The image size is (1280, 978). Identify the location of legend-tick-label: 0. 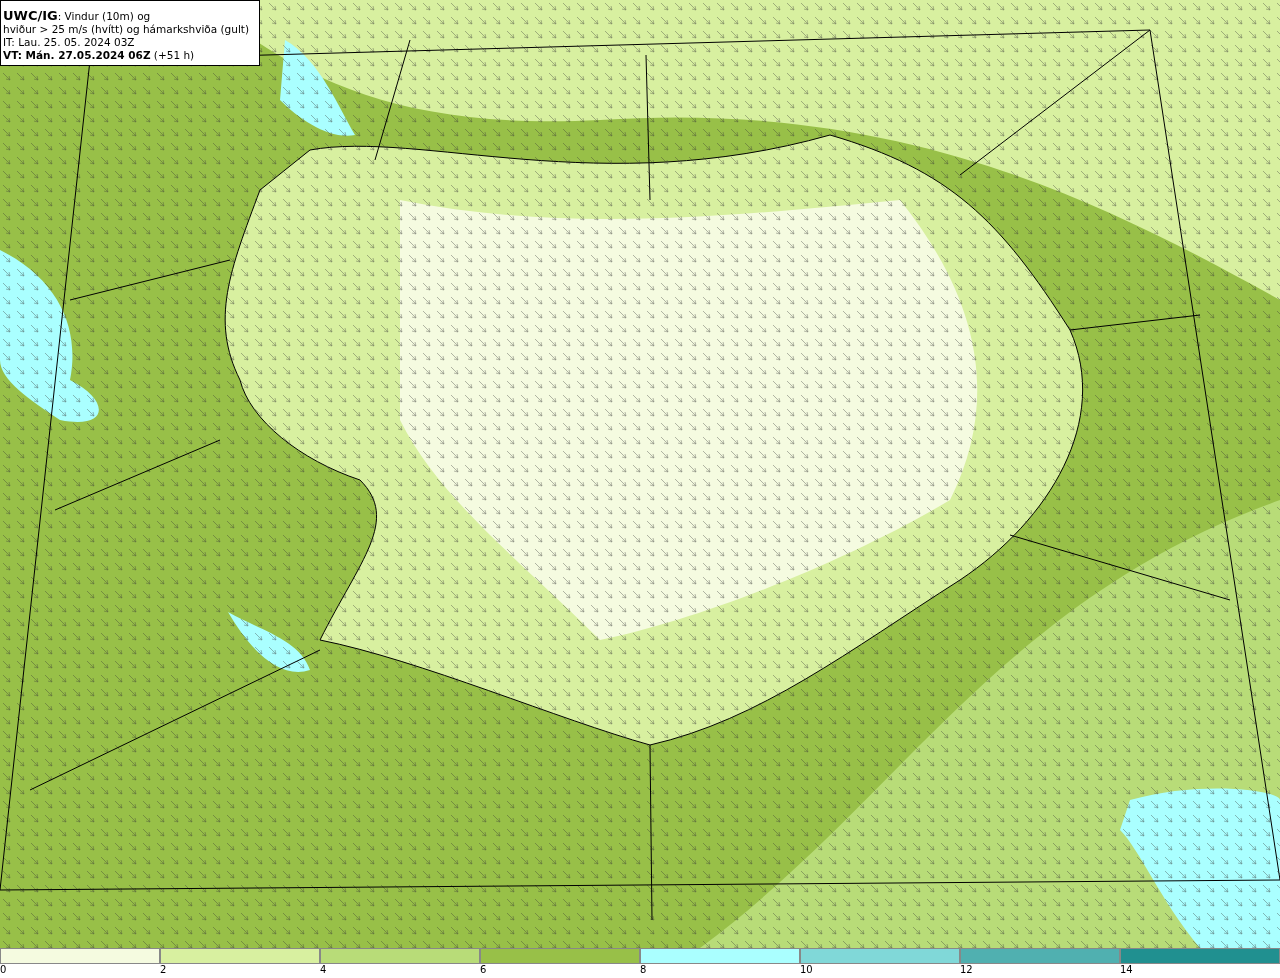
(3, 970).